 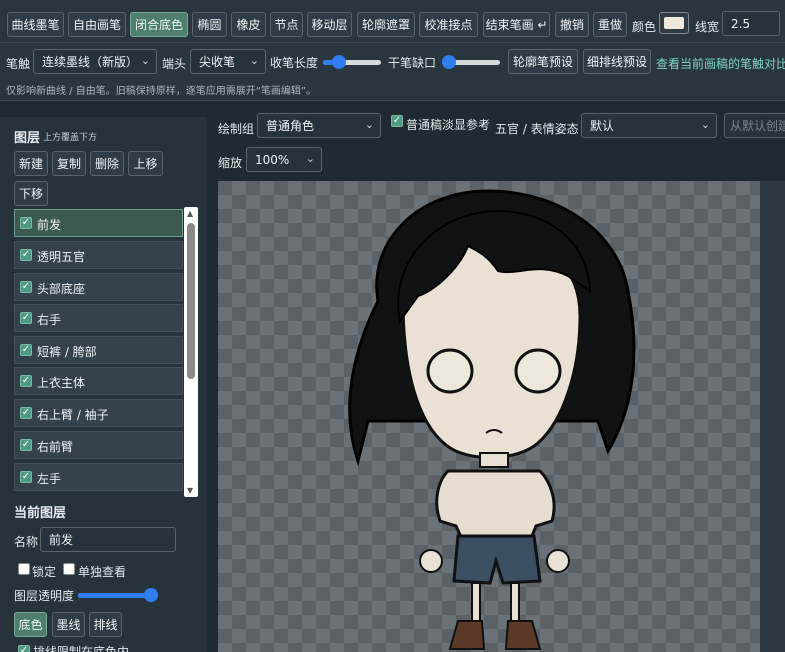 I want to click on layer-item: ✓ 上衣主体, so click(x=98, y=381).